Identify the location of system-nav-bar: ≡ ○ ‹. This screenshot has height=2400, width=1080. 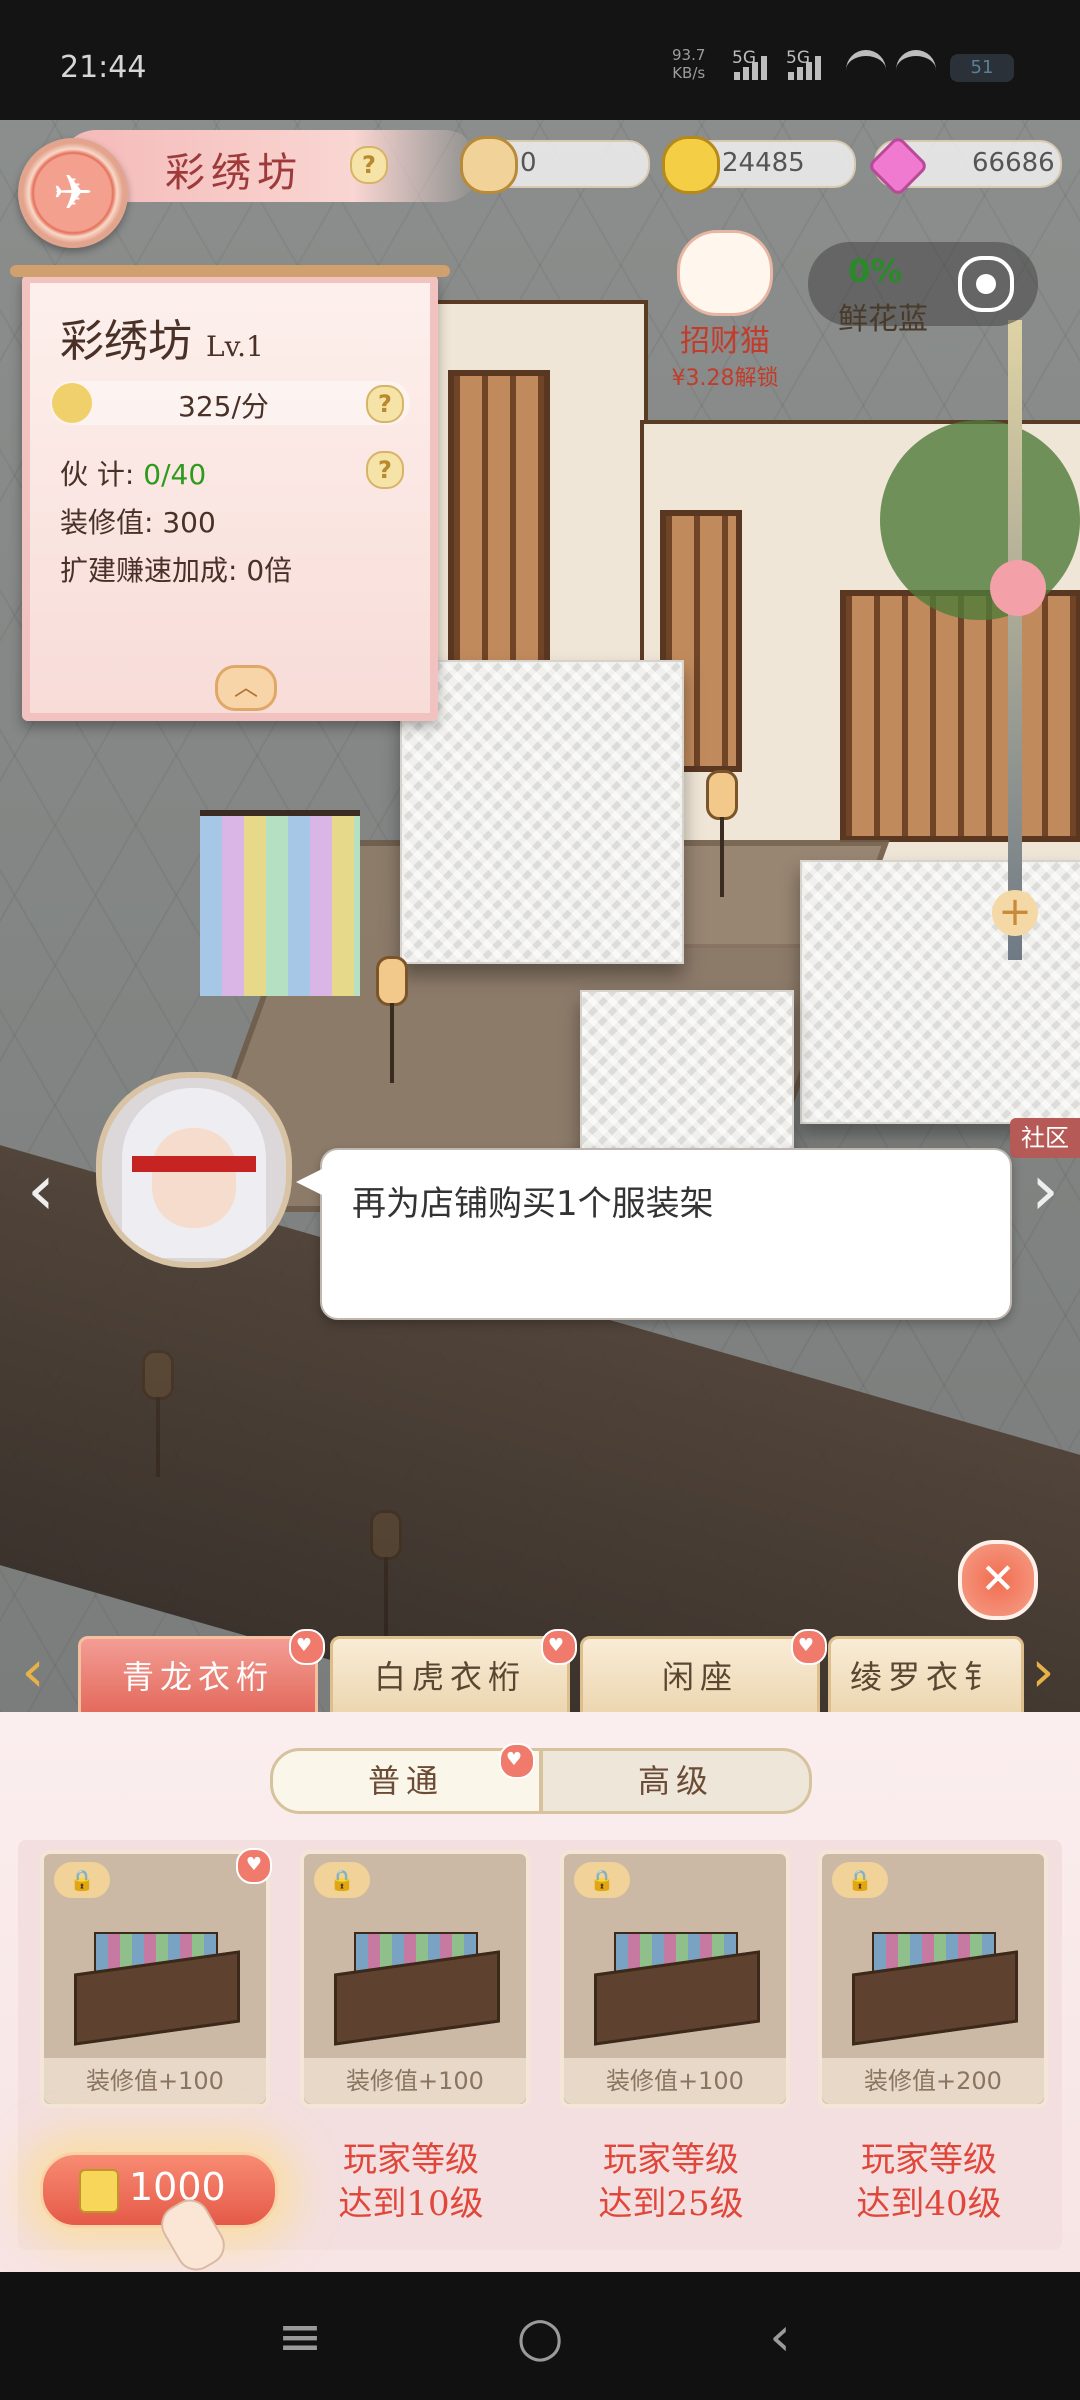
(540, 2336).